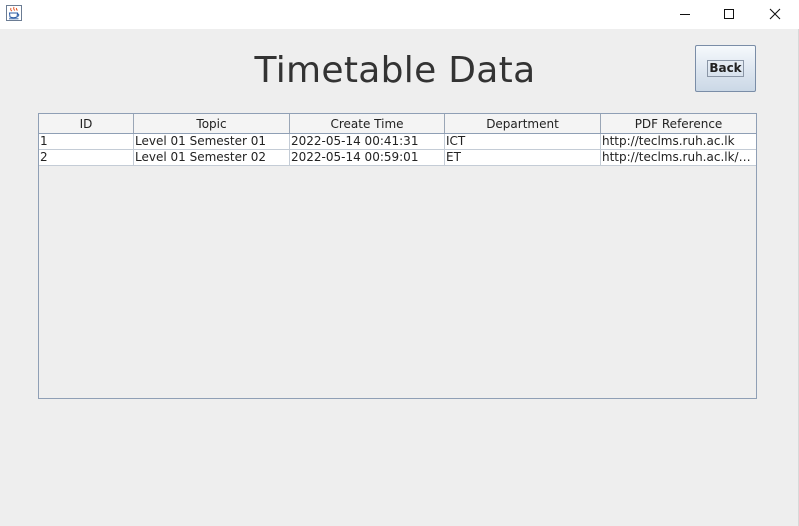 The height and width of the screenshot is (526, 799). I want to click on cell-create-time: 2022-05-14 00:41:31, so click(367, 142).